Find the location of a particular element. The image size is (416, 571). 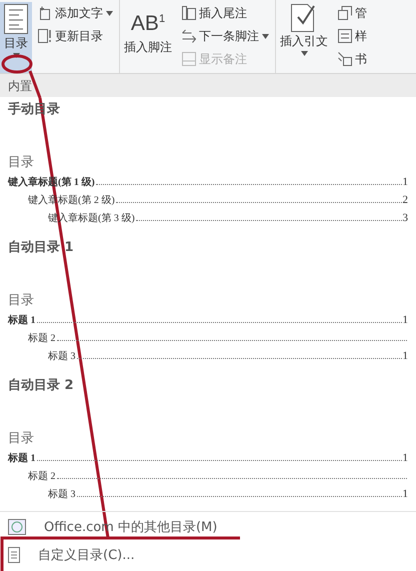

toc-document-icon is located at coordinates (16, 19).